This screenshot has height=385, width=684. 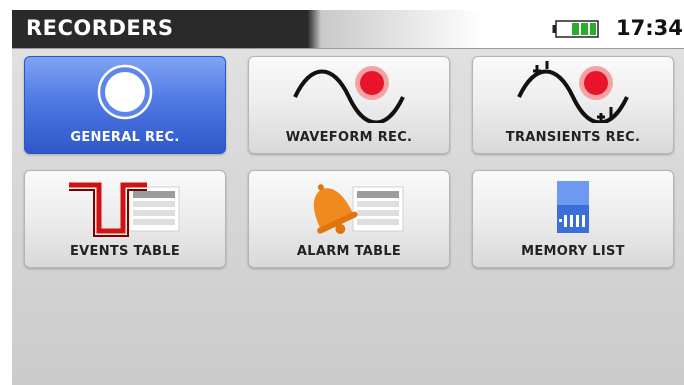 What do you see at coordinates (348, 48) in the screenshot?
I see `title-divider` at bounding box center [348, 48].